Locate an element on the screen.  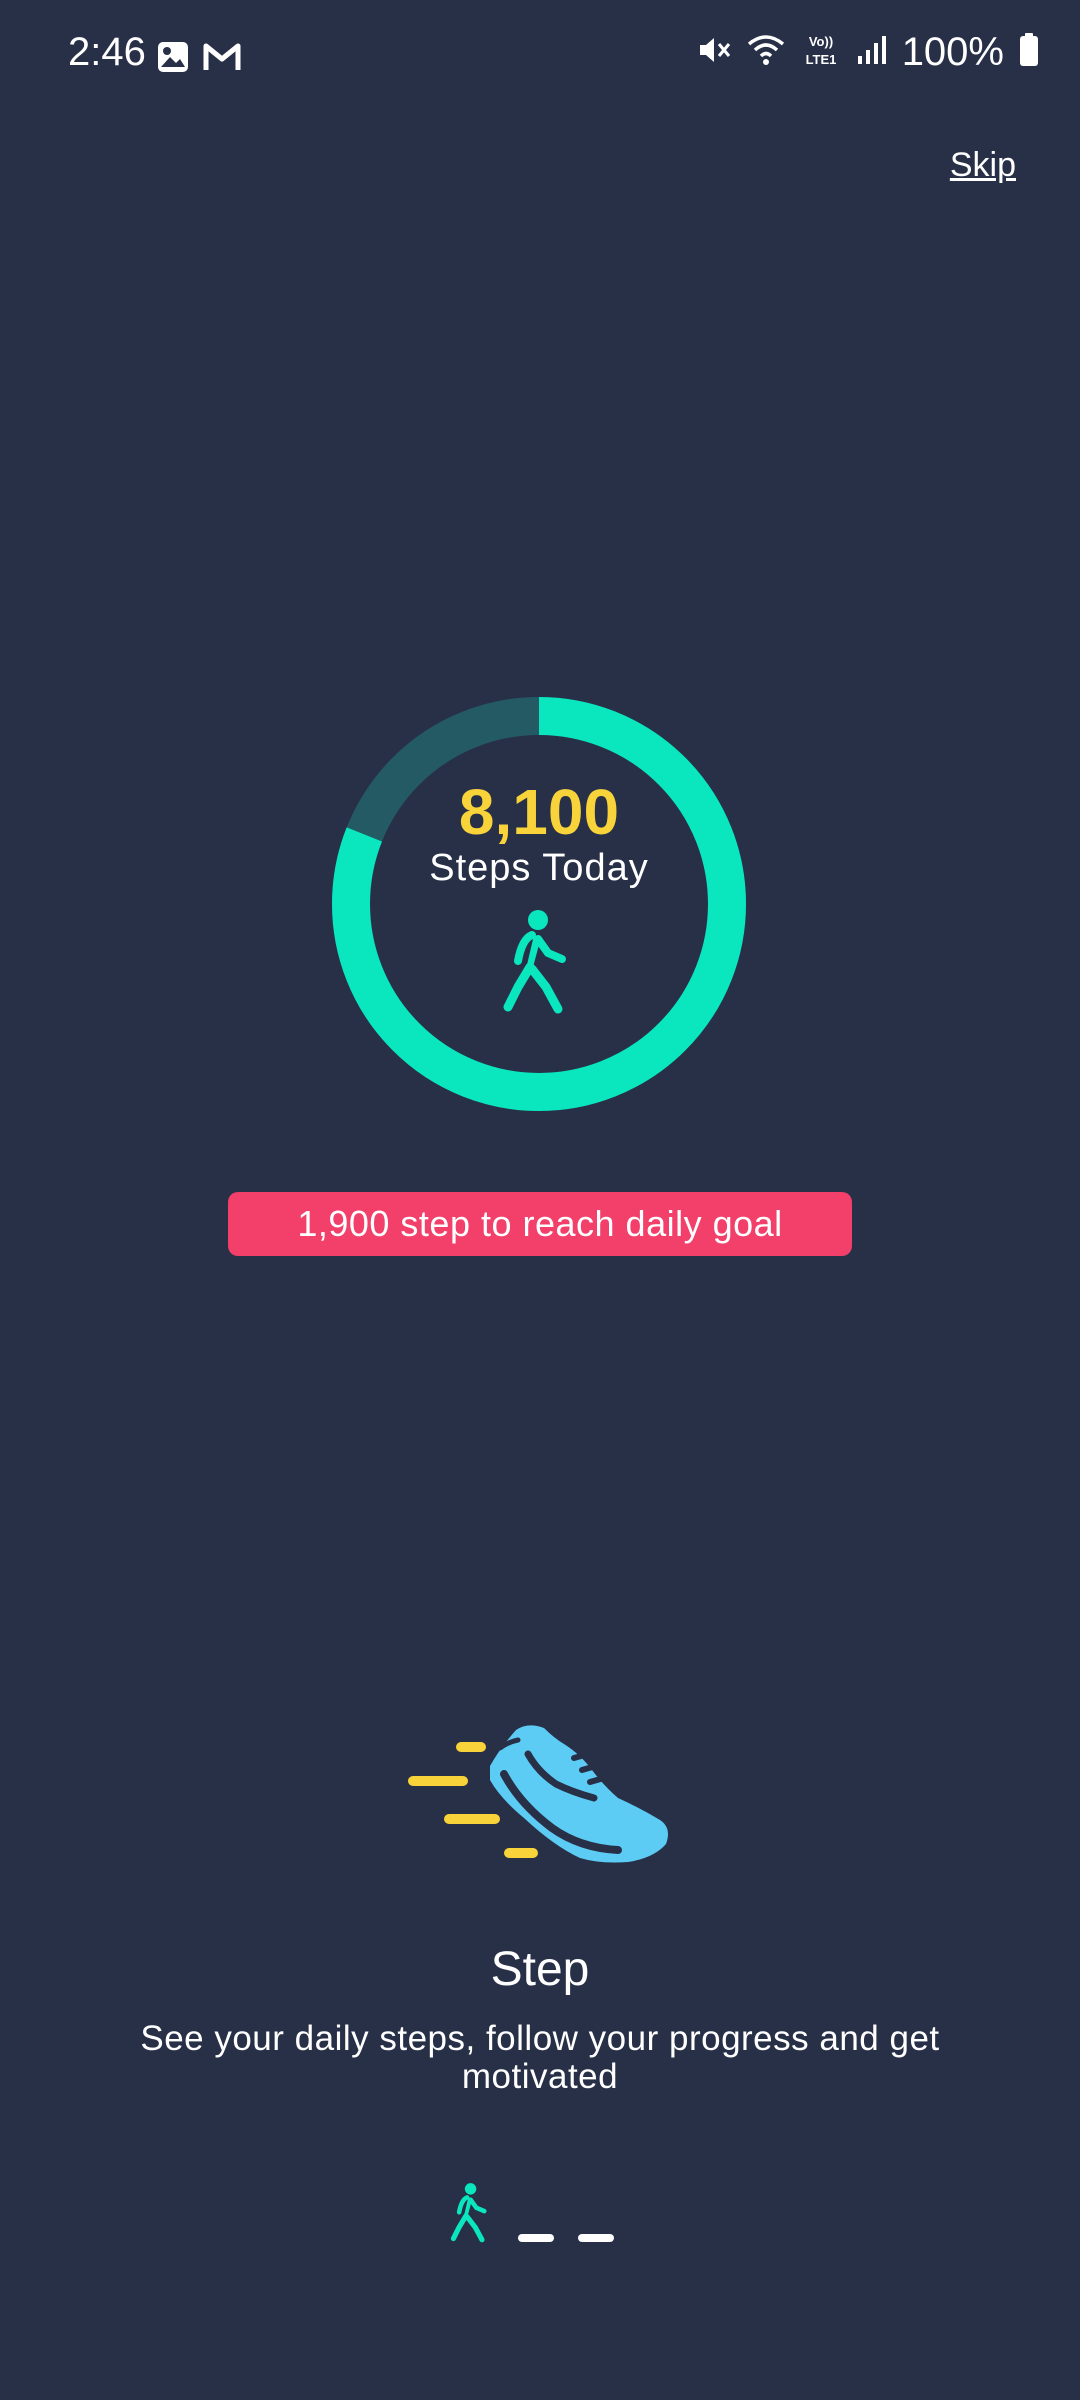
steps-label: Steps Today is located at coordinates (539, 868).